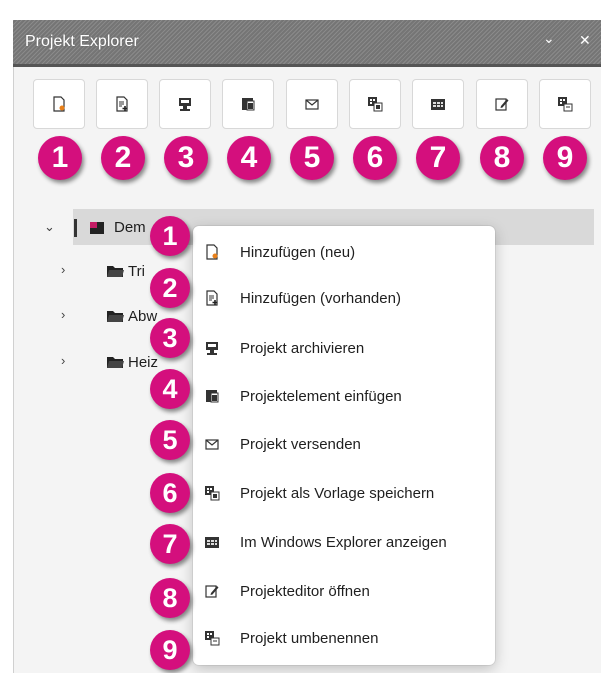 The height and width of the screenshot is (673, 601). I want to click on menu-item-windows-explorer: Im Windows Explorer anzeigen, so click(344, 542).